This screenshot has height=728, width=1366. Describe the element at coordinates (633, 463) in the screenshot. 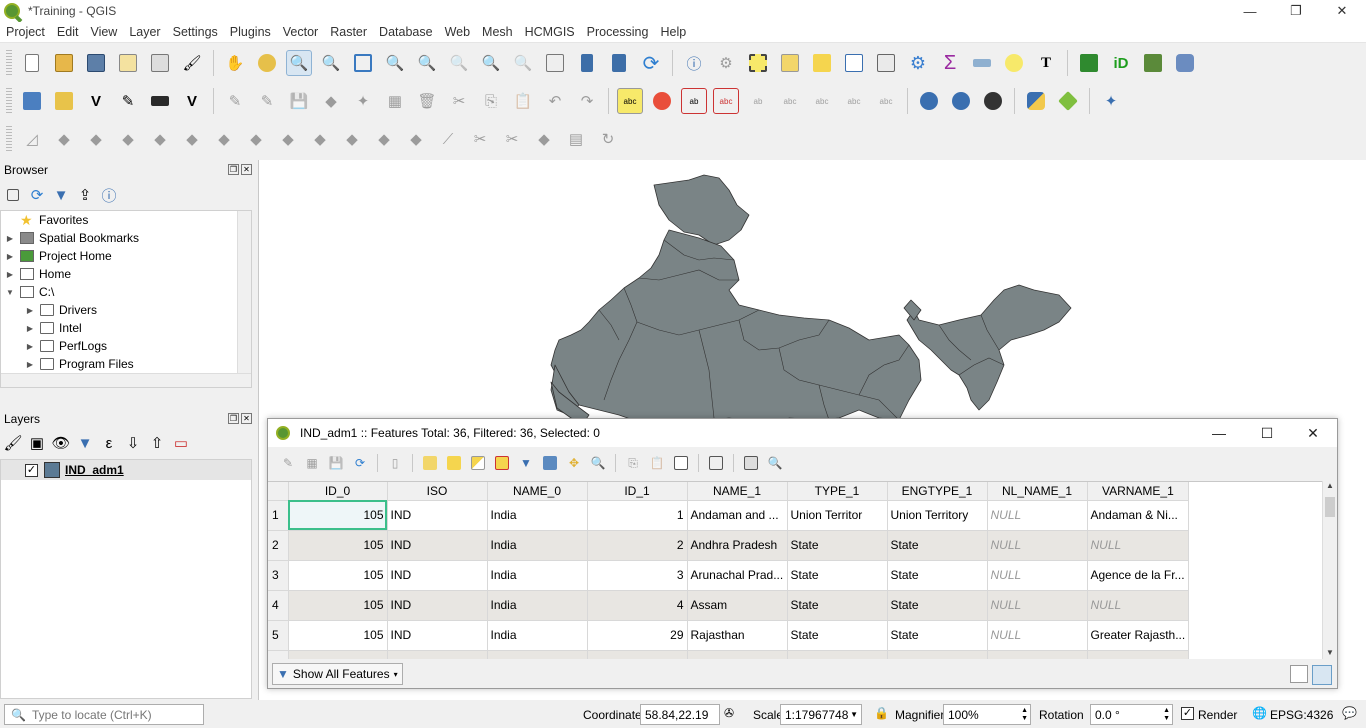

I see `copy-rows-icon: ⎘` at that location.